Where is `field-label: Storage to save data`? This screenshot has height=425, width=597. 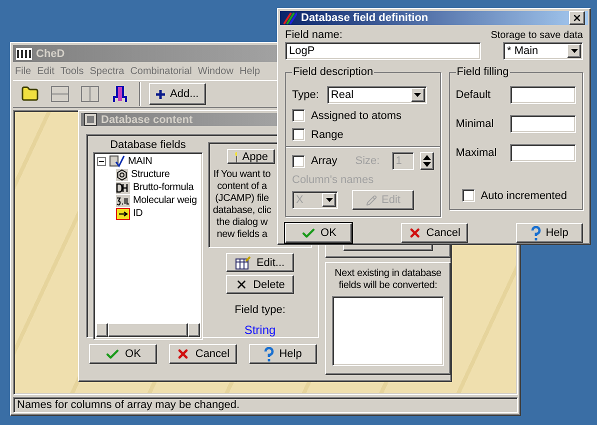
field-label: Storage to save data is located at coordinates (536, 35).